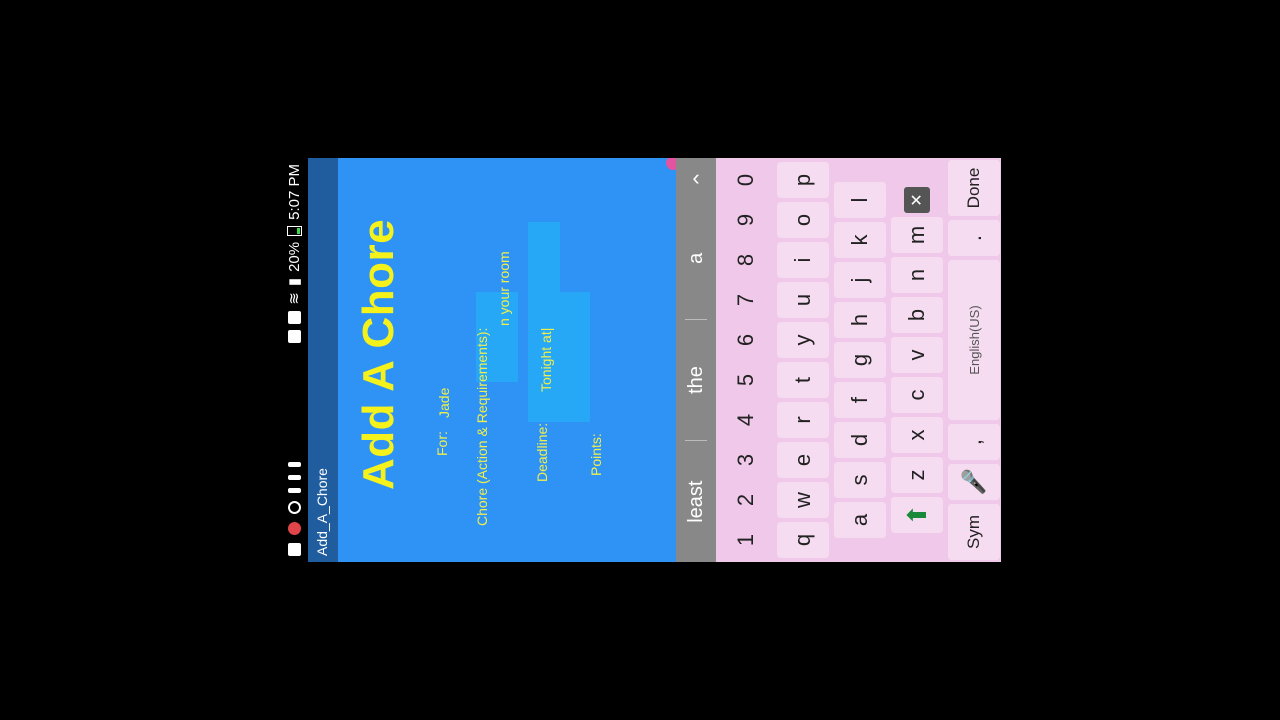 This screenshot has width=1280, height=720. Describe the element at coordinates (746, 340) in the screenshot. I see `key-6: 6` at that location.